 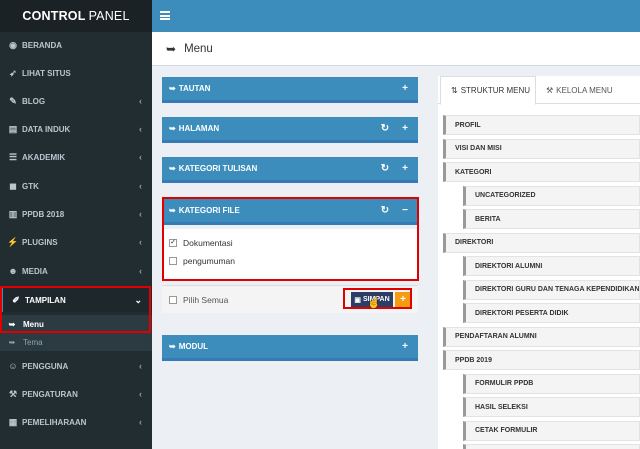 I want to click on plug-icon: ⚡, so click(x=13, y=241).